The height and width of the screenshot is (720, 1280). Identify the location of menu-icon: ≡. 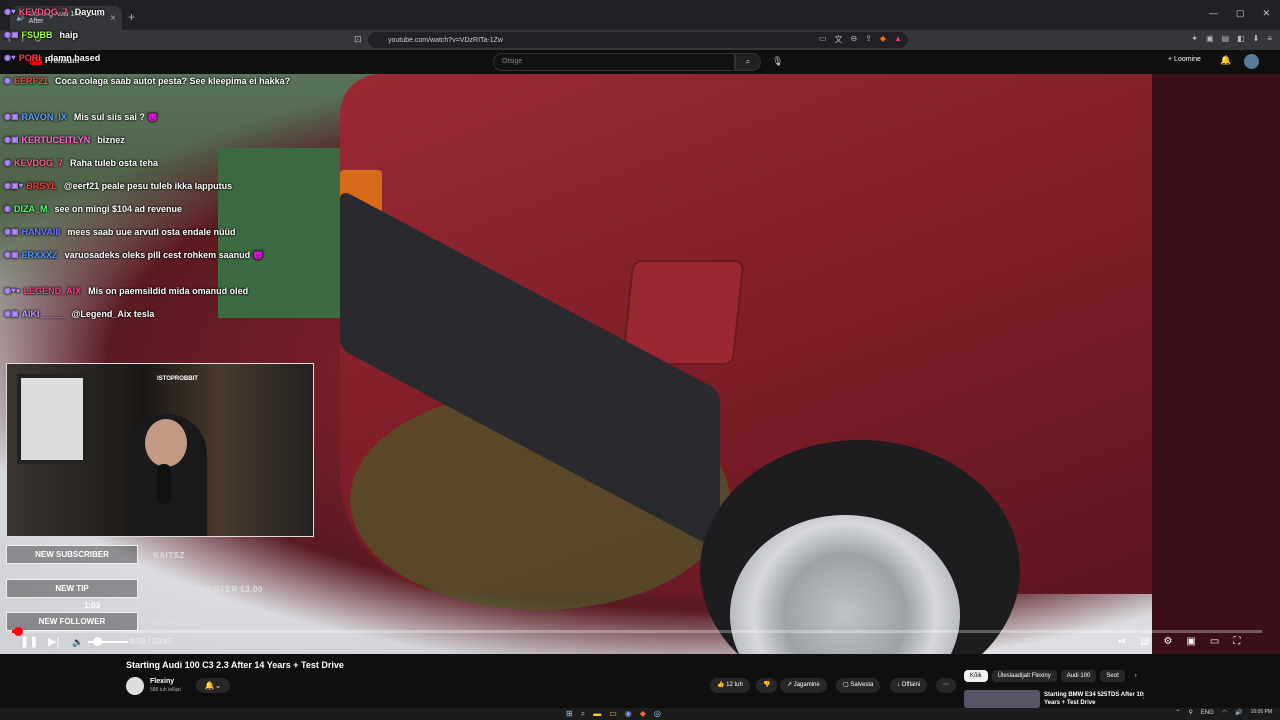
(1269, 38).